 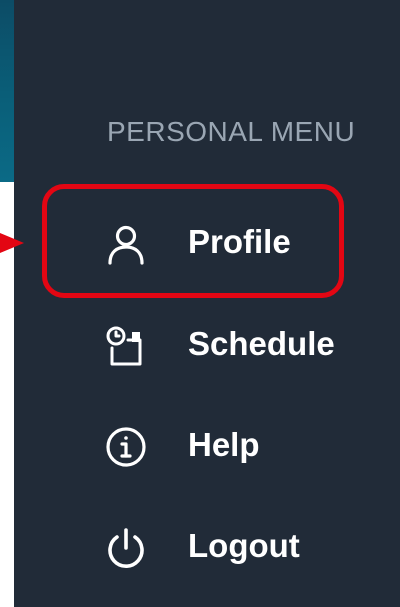 What do you see at coordinates (231, 131) in the screenshot?
I see `menu-heading: PERSONAL MENU` at bounding box center [231, 131].